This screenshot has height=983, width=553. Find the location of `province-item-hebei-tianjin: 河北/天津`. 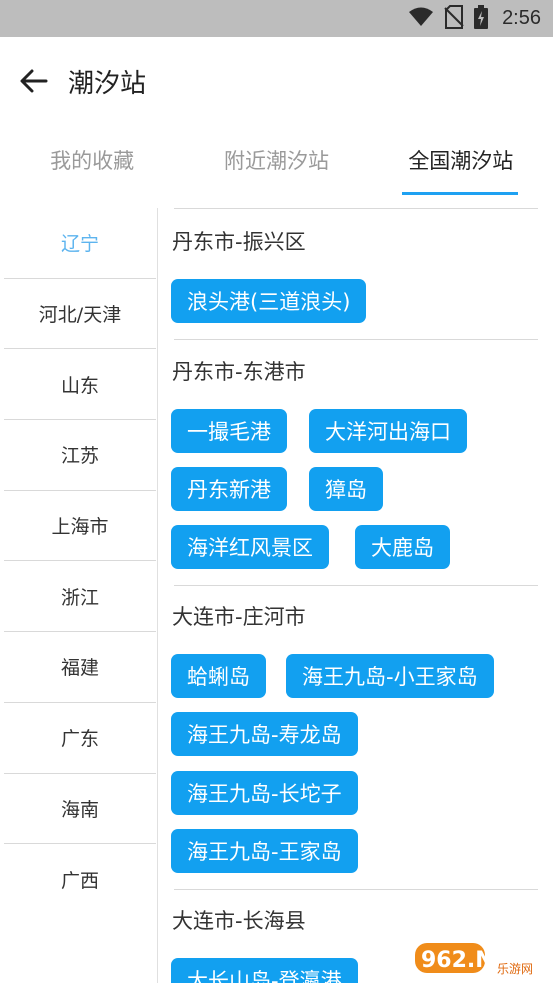

province-item-hebei-tianjin: 河北/天津 is located at coordinates (80, 314).